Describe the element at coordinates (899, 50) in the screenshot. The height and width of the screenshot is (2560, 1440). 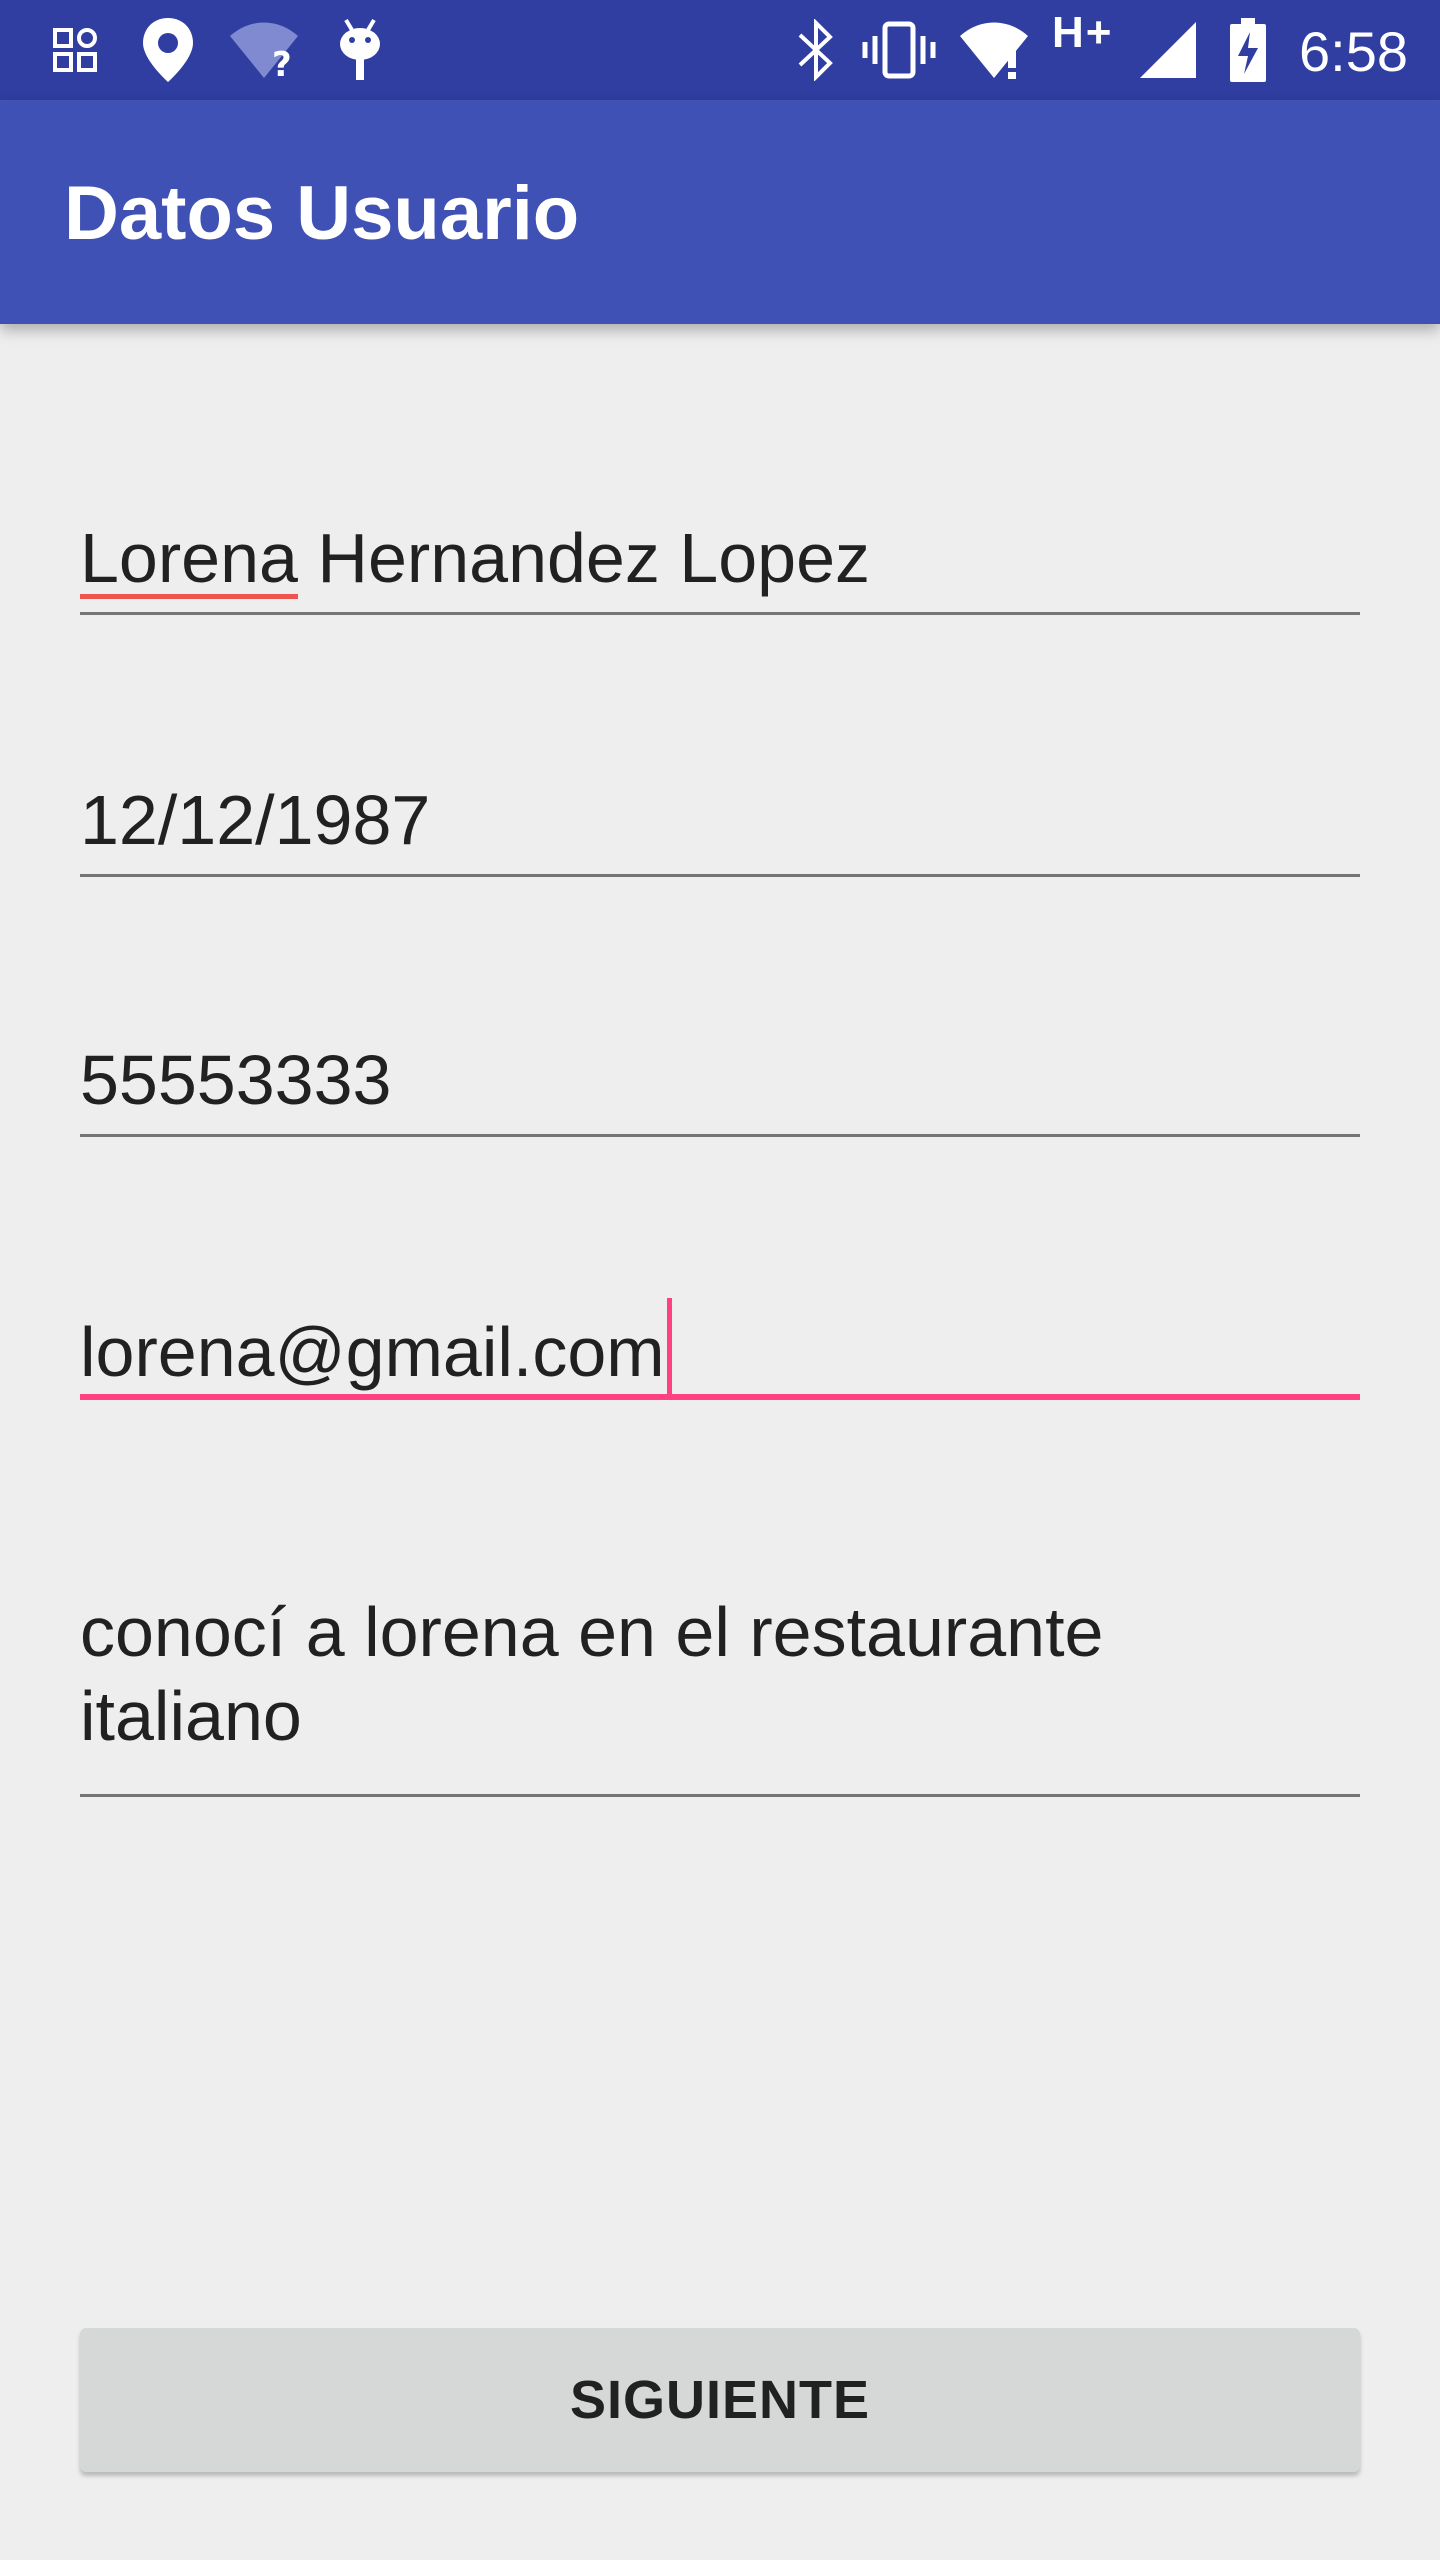
I see `vibrate-icon` at that location.